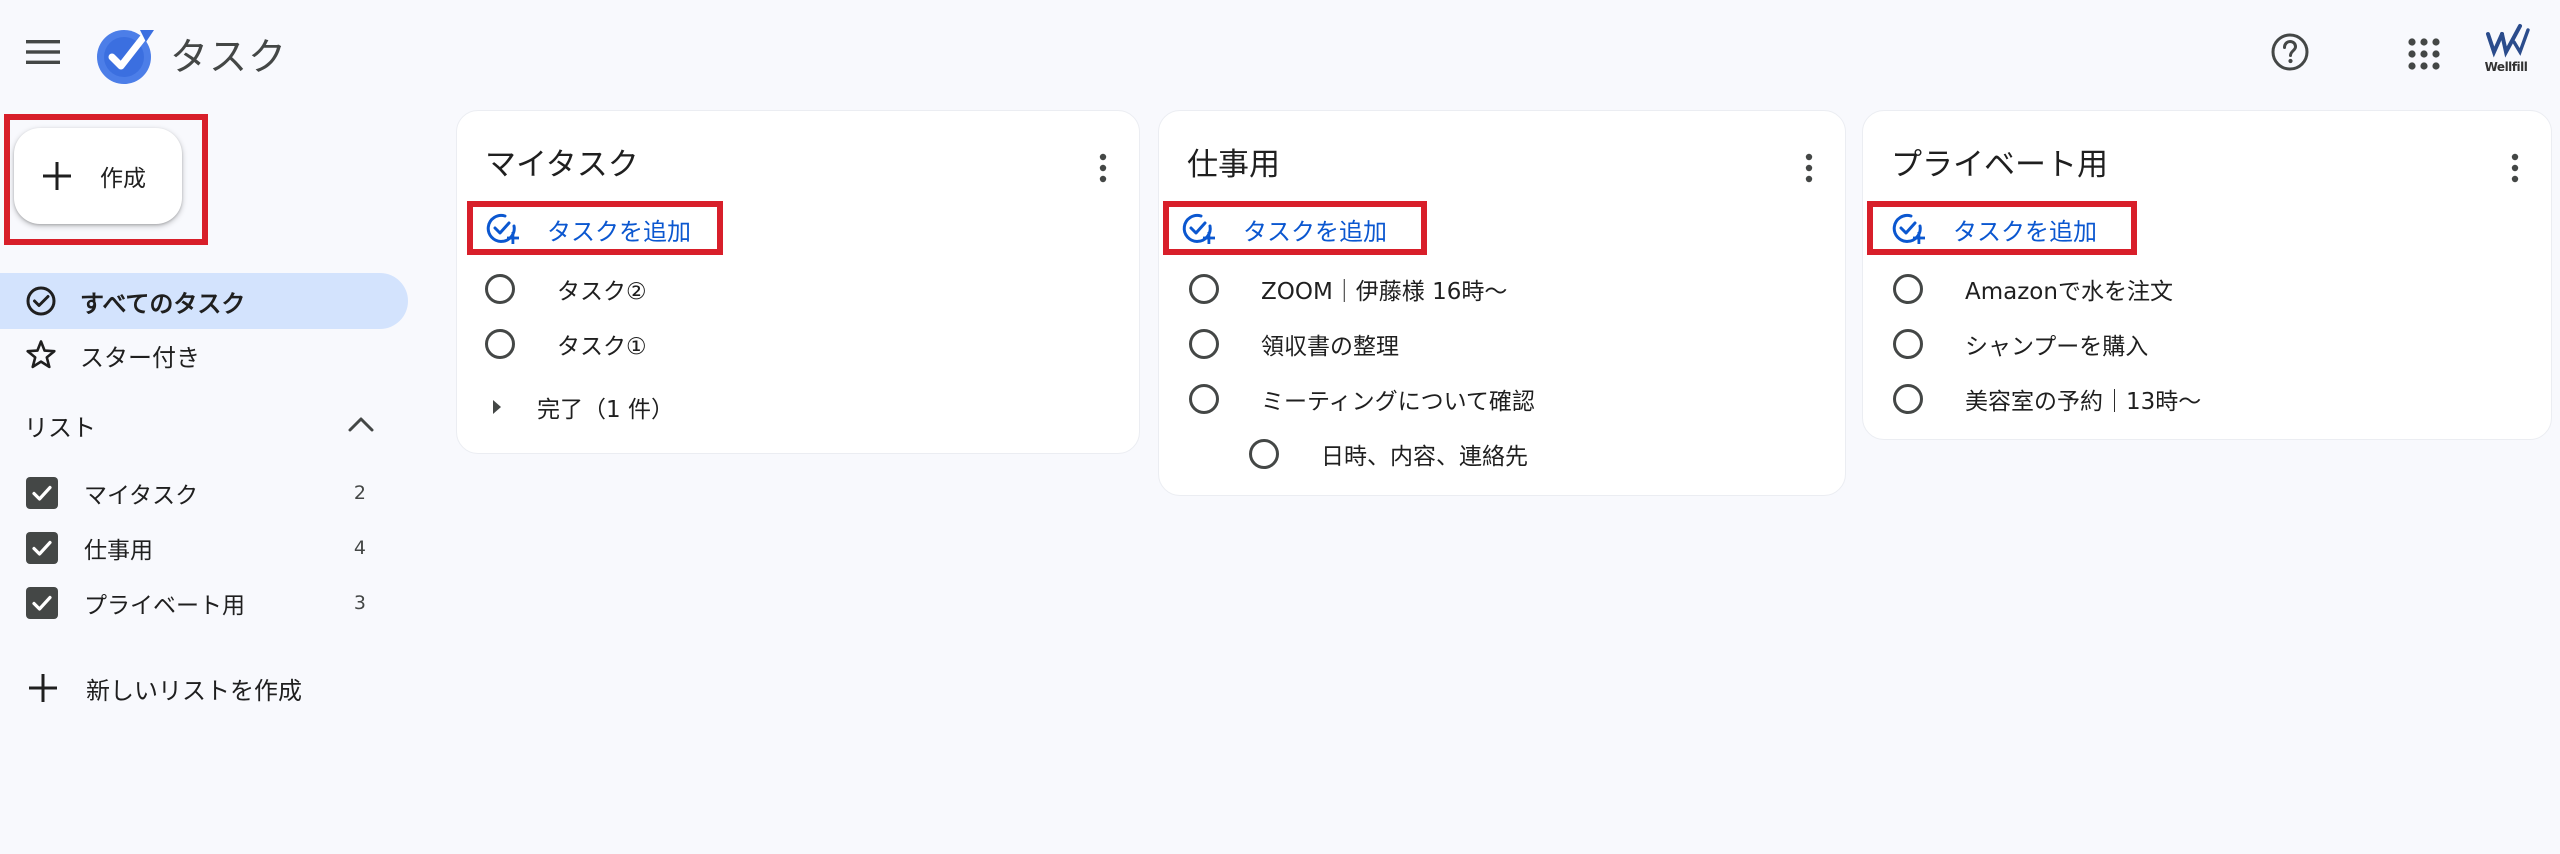 The height and width of the screenshot is (854, 2560). What do you see at coordinates (127, 55) in the screenshot?
I see `tasks-logo-icon` at bounding box center [127, 55].